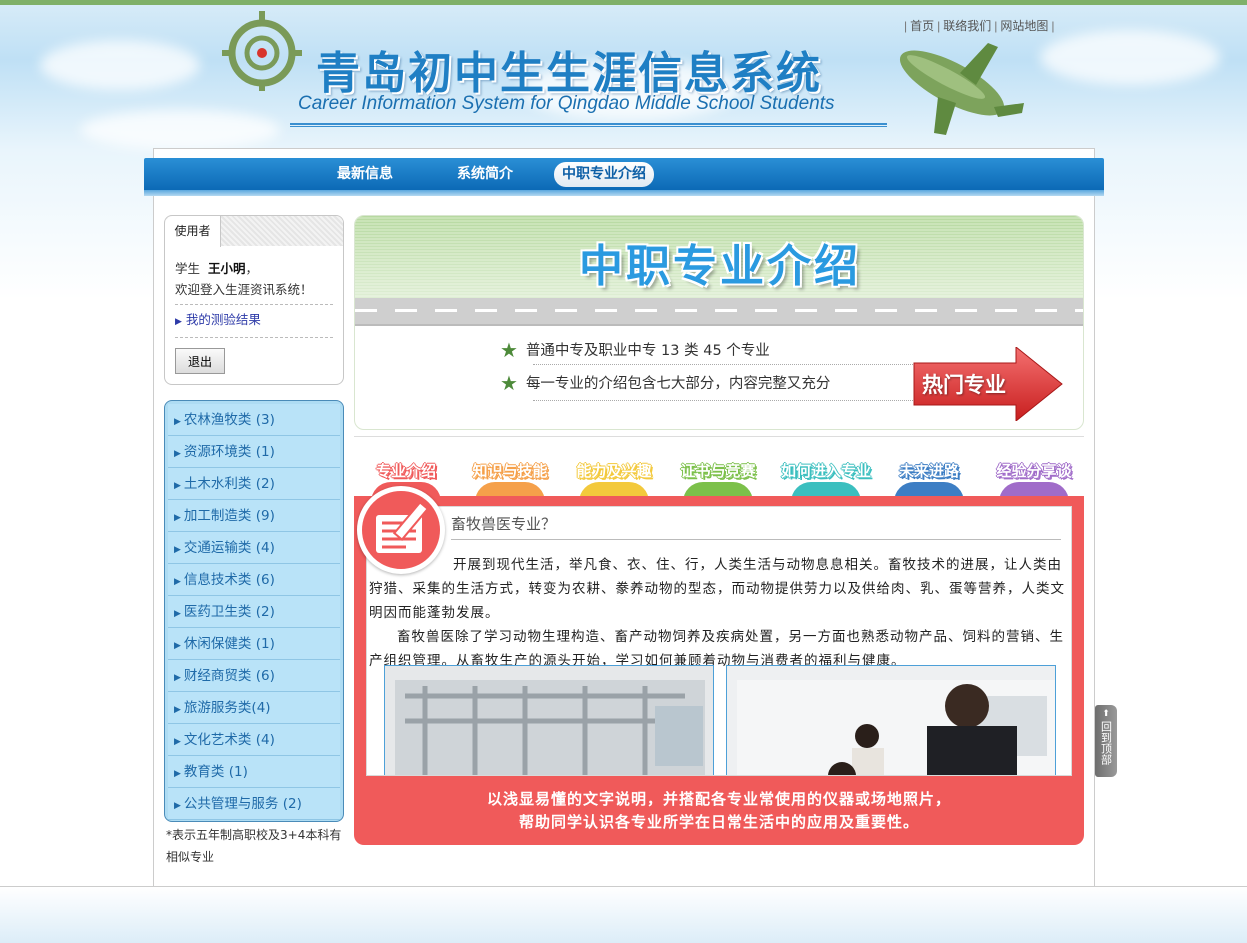 Image resolution: width=1247 pixels, height=943 pixels. Describe the element at coordinates (928, 471) in the screenshot. I see `tab-label: 未来进路` at that location.